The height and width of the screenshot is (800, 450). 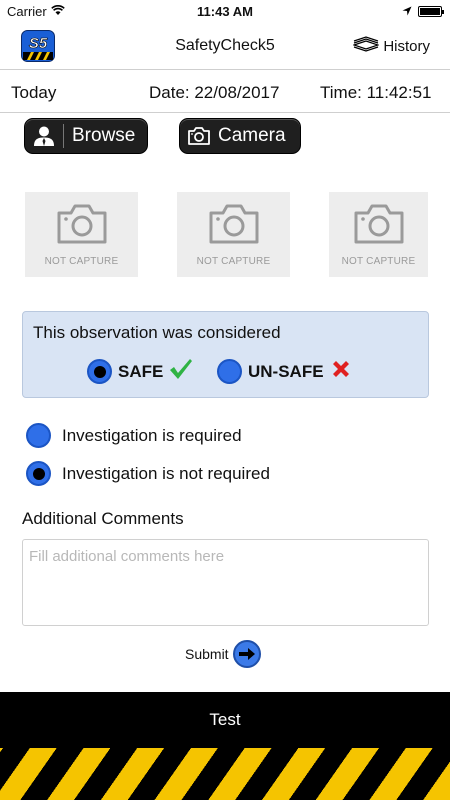 I want to click on history-label: History, so click(x=406, y=46).